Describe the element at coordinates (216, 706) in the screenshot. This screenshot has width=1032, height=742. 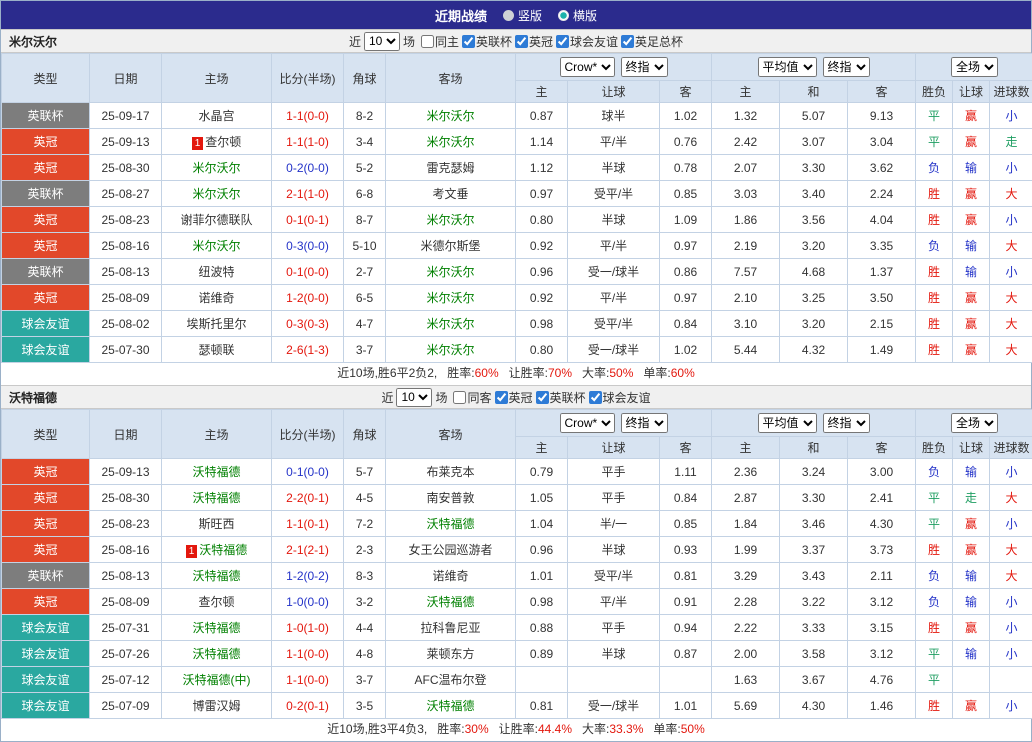
I see `home-team: 博雷汉姆` at that location.